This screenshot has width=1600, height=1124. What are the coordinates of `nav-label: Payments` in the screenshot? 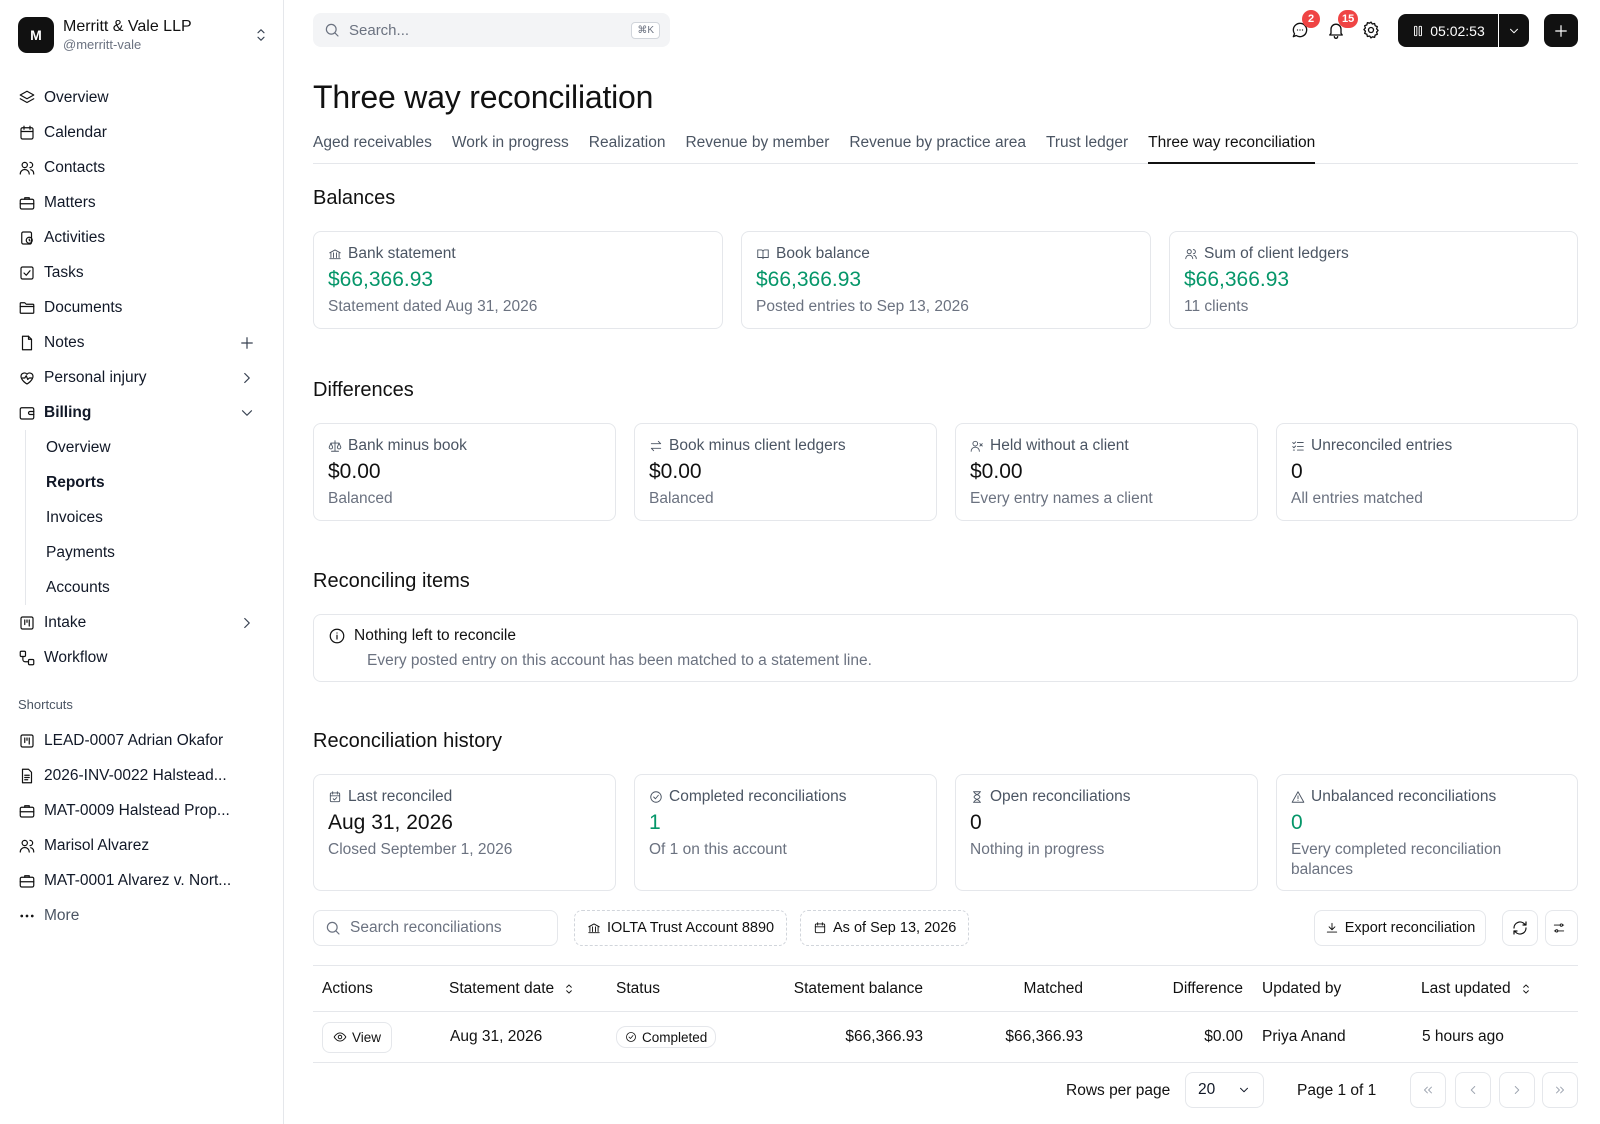 It's located at (80, 552).